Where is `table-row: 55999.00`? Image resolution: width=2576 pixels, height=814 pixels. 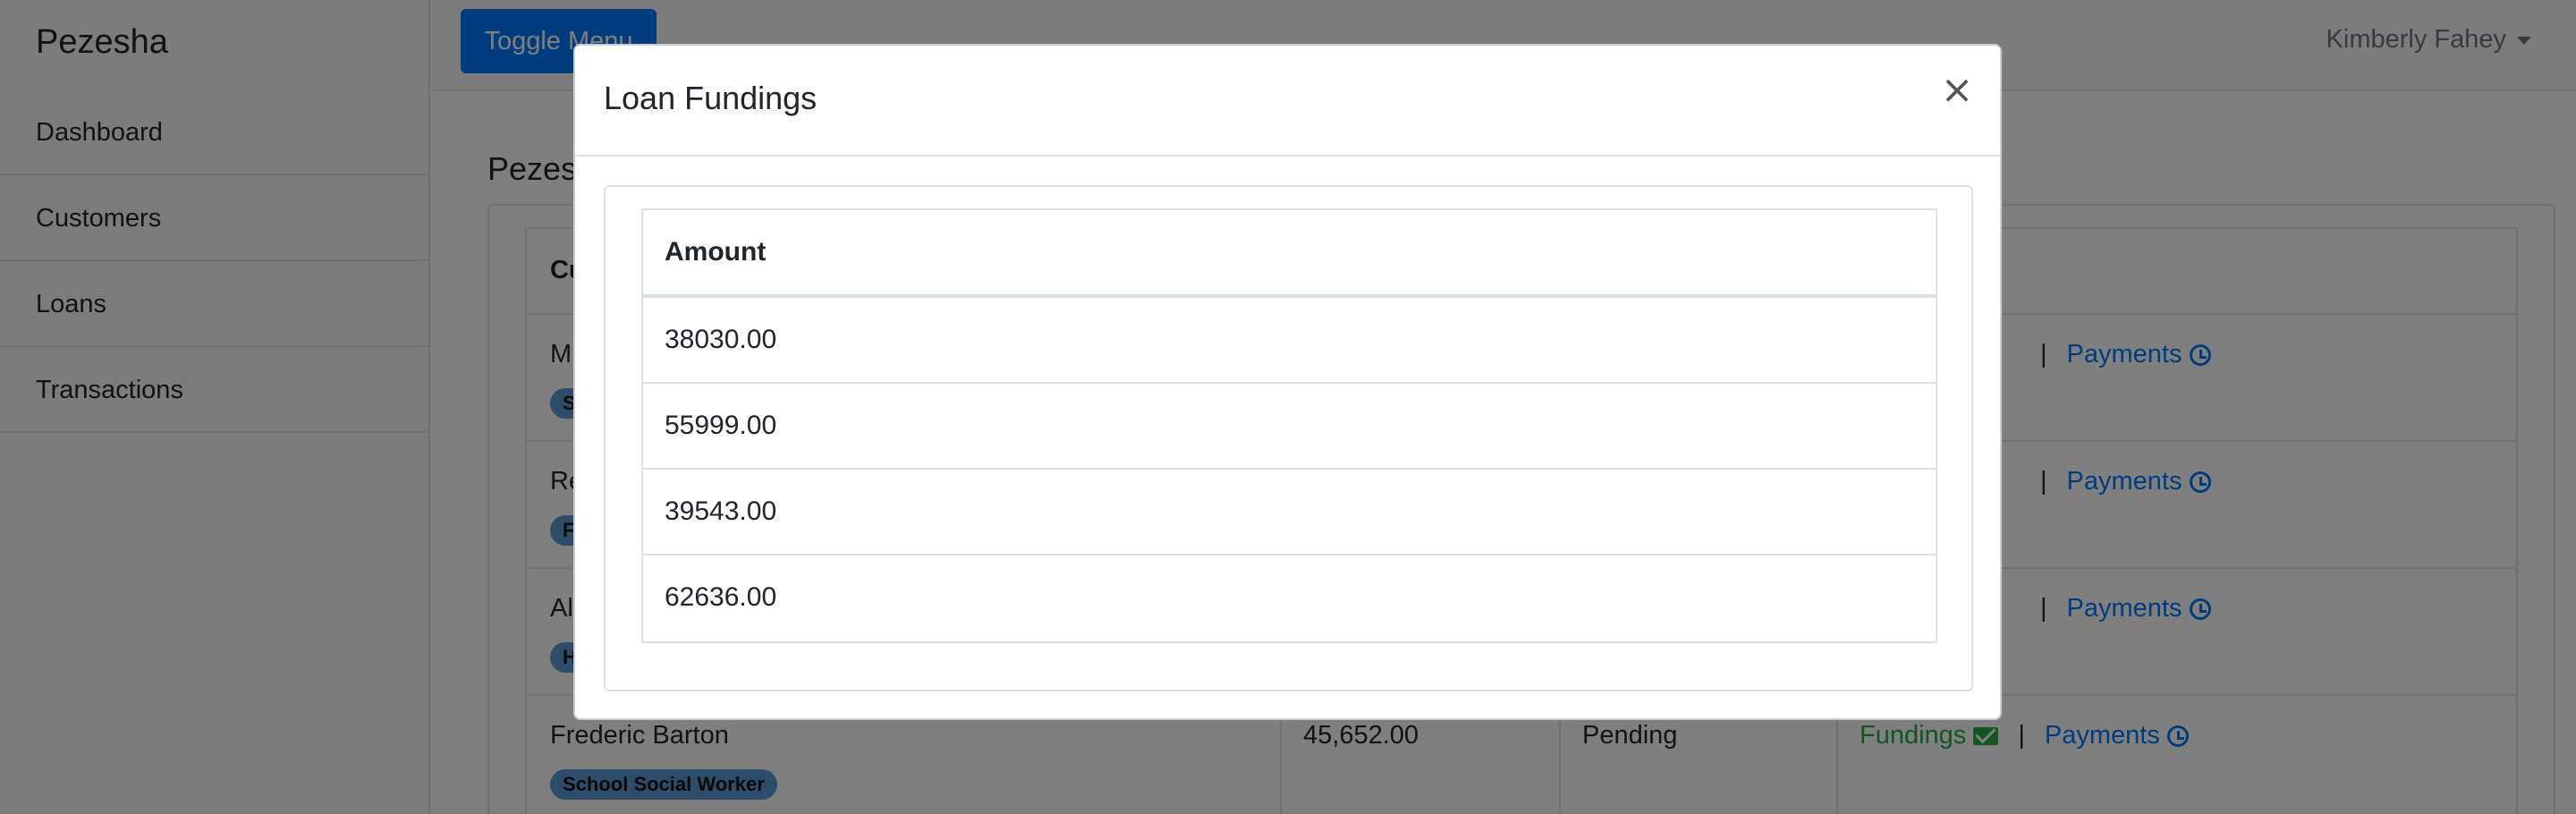 table-row: 55999.00 is located at coordinates (1289, 427).